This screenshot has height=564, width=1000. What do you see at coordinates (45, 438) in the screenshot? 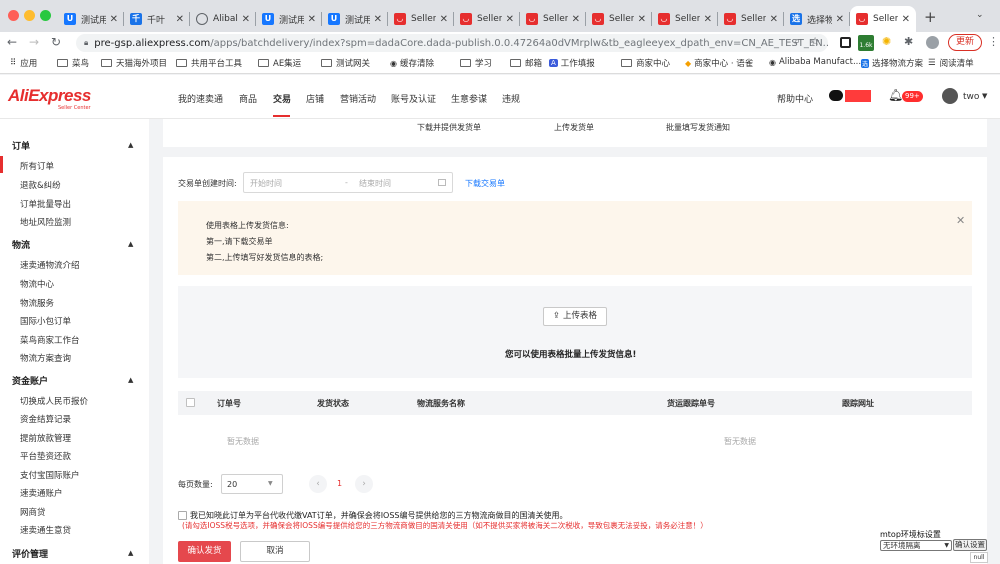
I see `sidebar-item: 提前放款管理` at bounding box center [45, 438].